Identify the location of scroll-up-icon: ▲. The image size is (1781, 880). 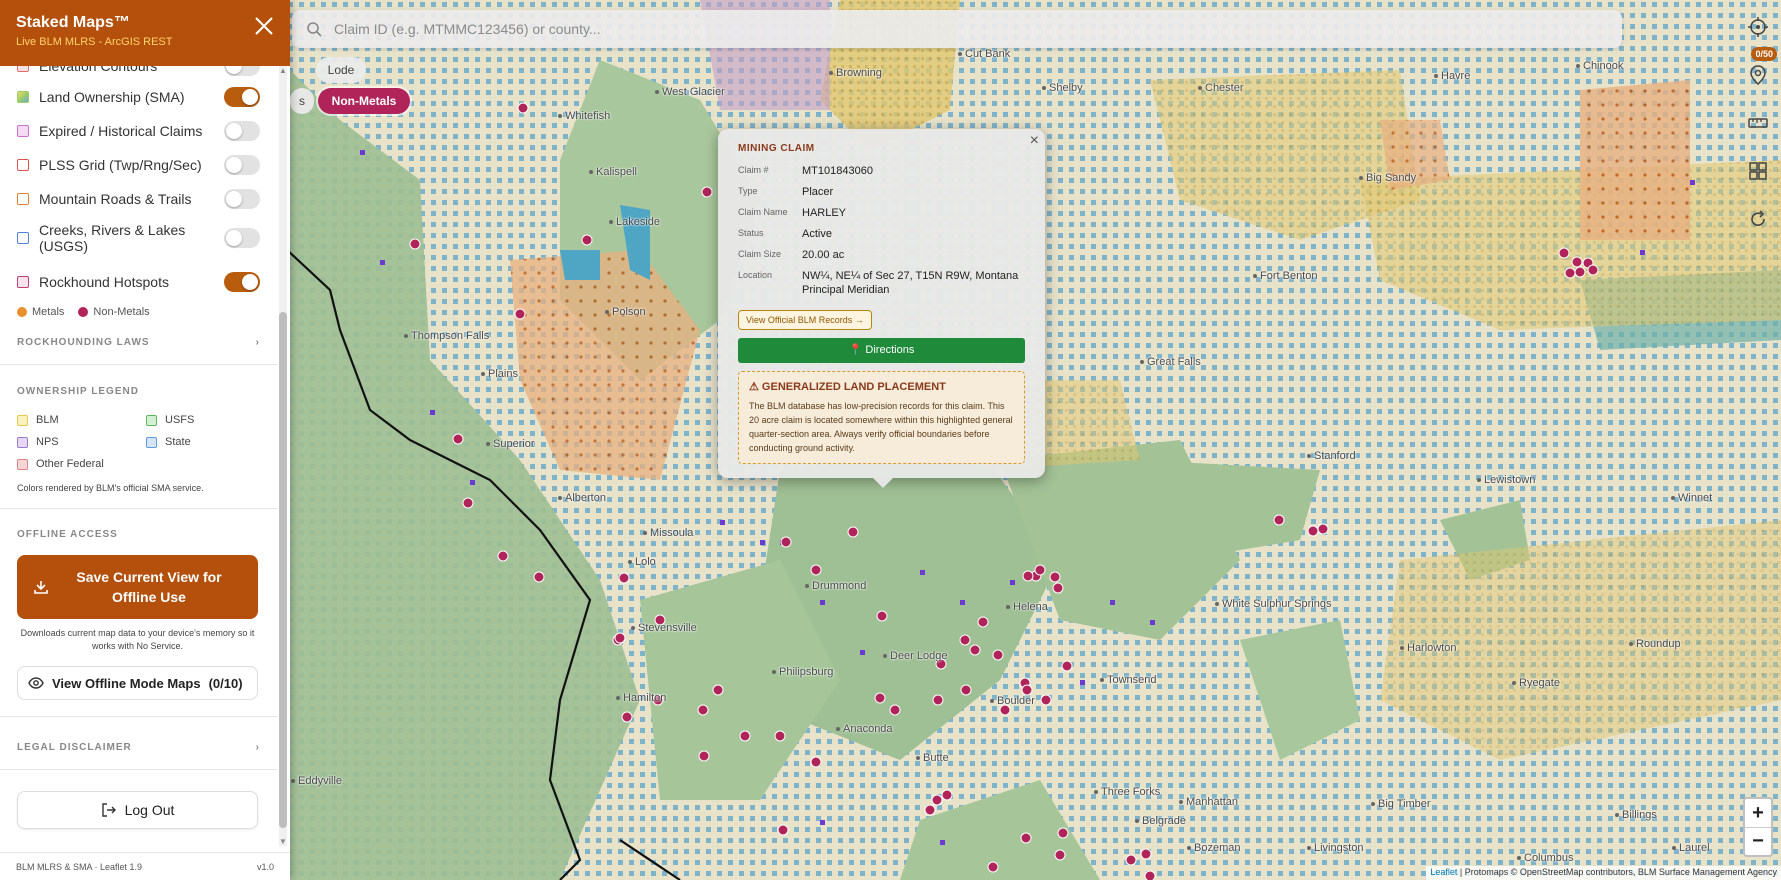
(283, 70).